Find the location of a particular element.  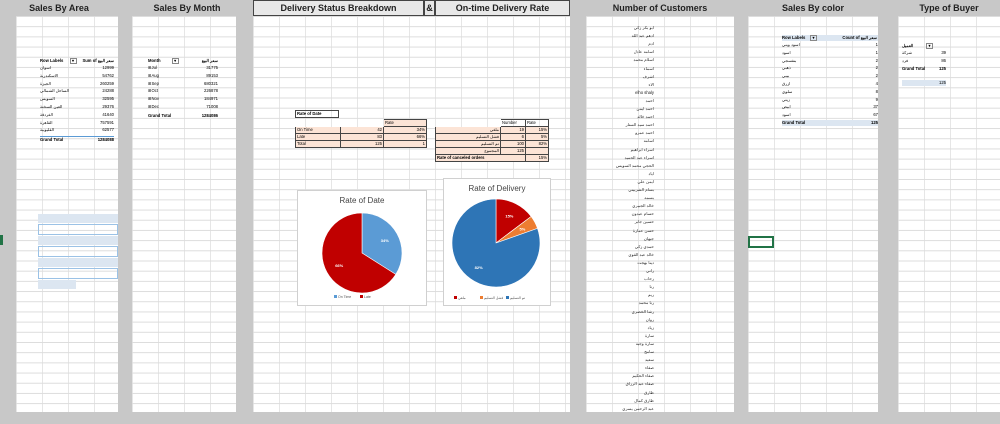

area-row: السويس 32595 is located at coordinates (77, 99).